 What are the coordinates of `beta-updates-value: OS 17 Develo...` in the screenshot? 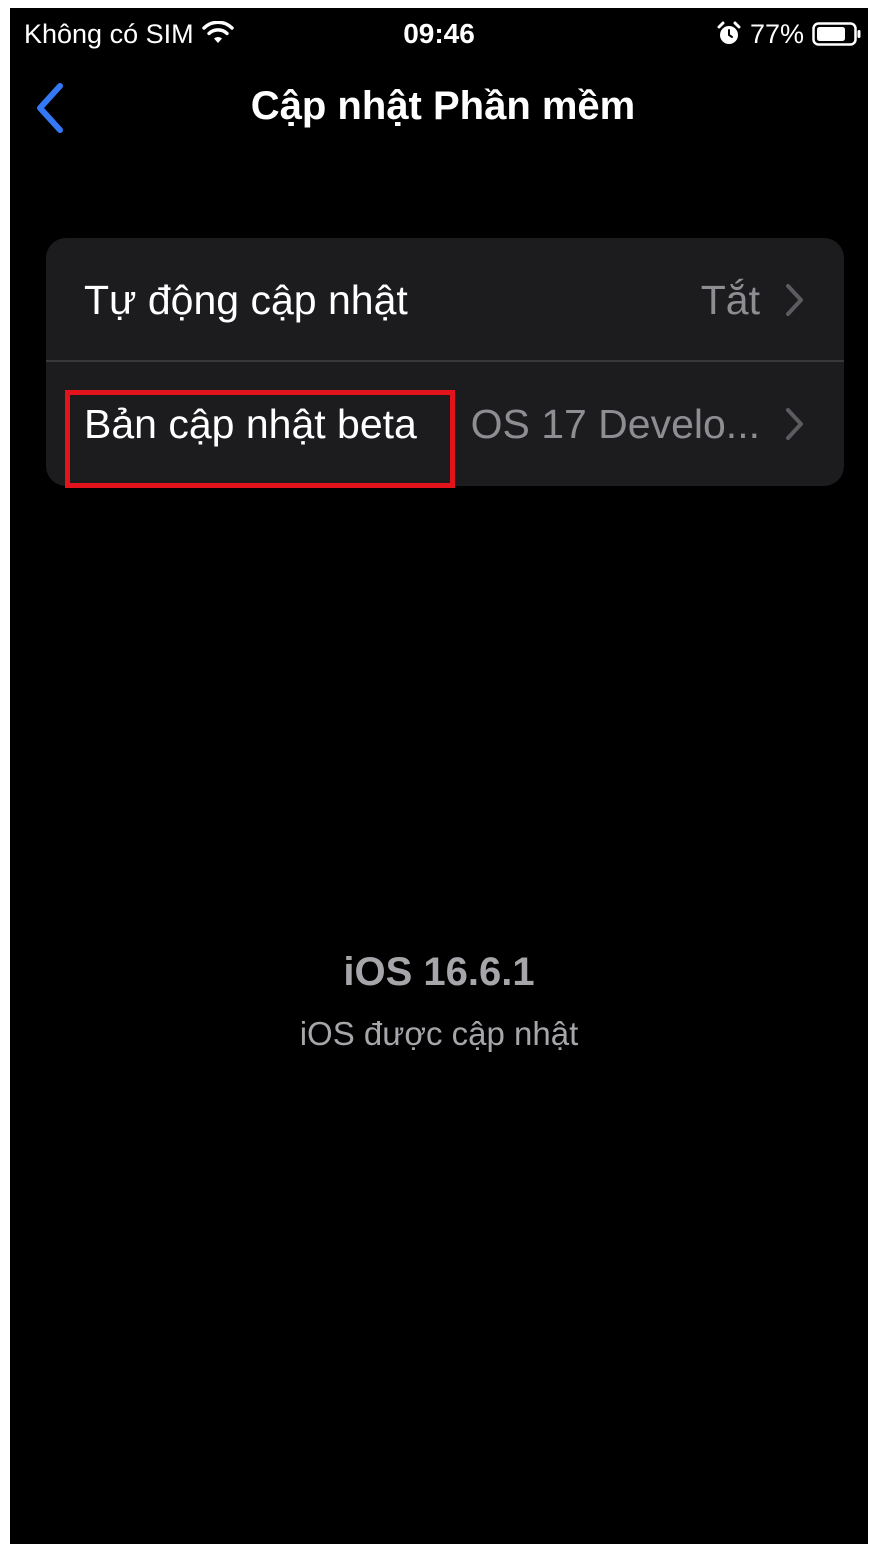 It's located at (615, 424).